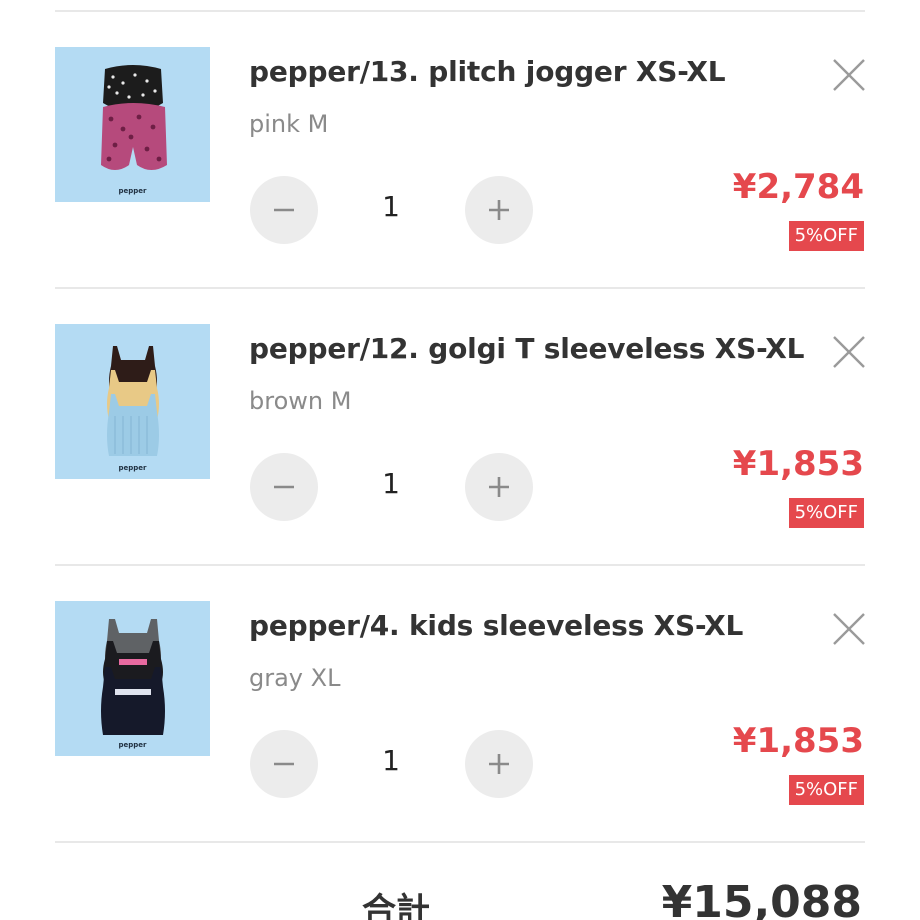  What do you see at coordinates (289, 124) in the screenshot?
I see `product-variant: pink M` at bounding box center [289, 124].